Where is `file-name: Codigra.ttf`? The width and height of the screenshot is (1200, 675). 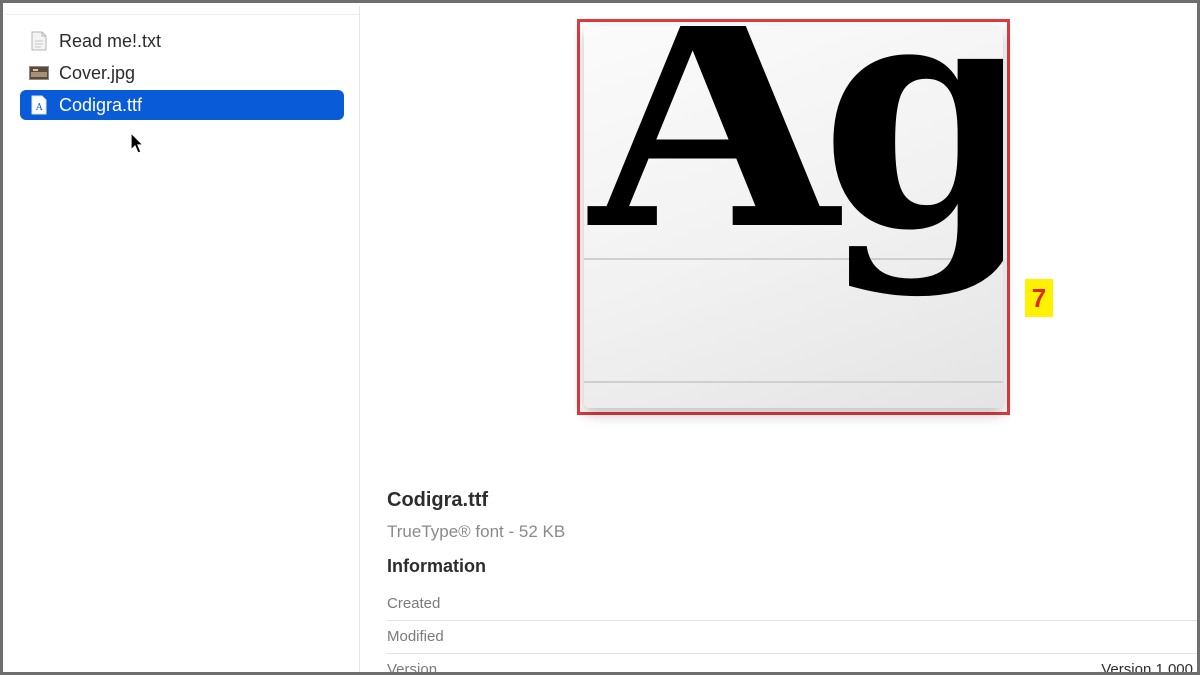 file-name: Codigra.ttf is located at coordinates (101, 104).